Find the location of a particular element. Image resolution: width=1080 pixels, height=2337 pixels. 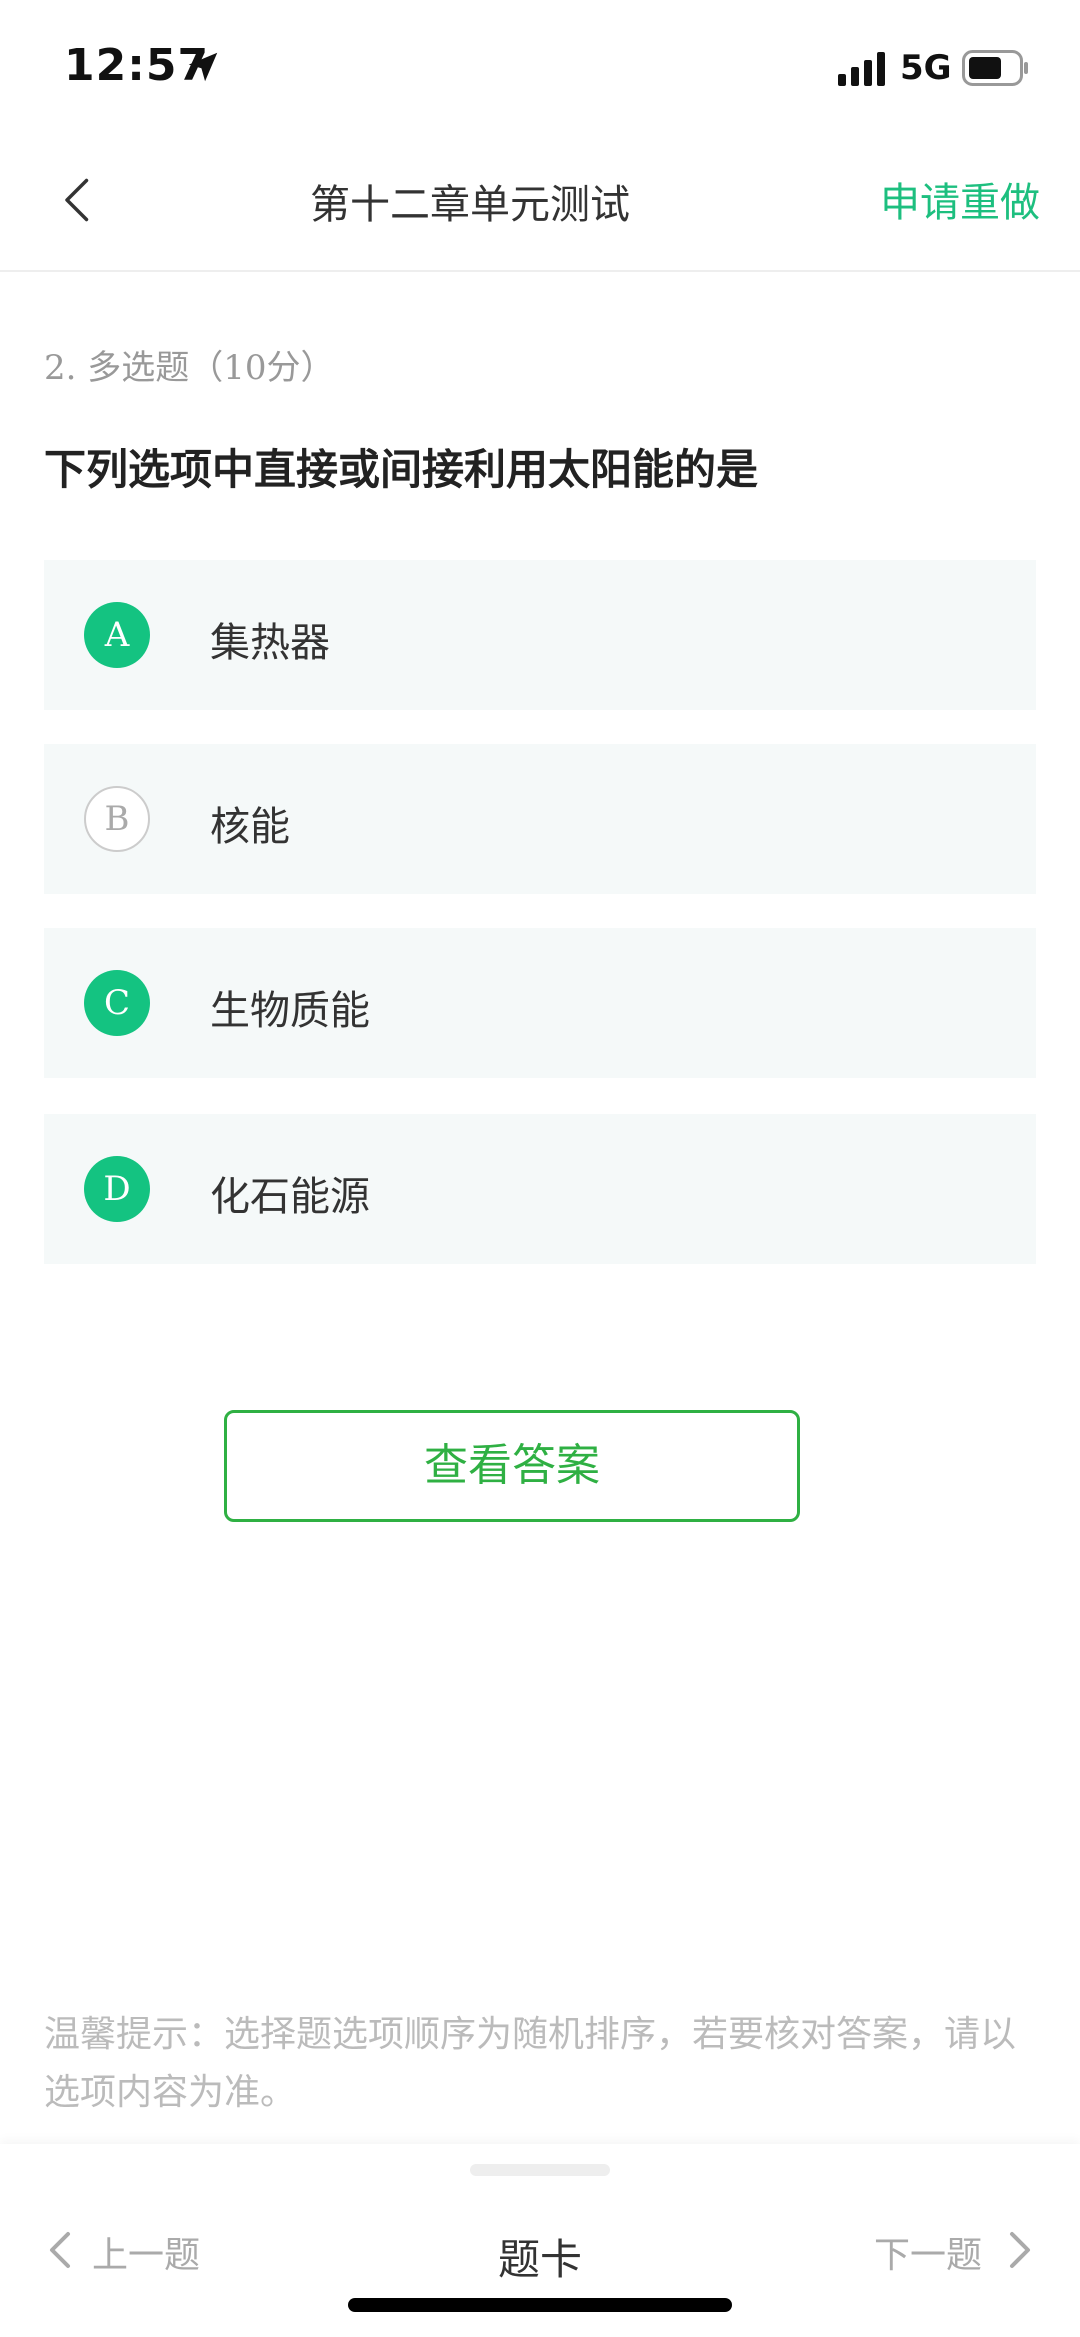

home-indicator is located at coordinates (540, 2305).